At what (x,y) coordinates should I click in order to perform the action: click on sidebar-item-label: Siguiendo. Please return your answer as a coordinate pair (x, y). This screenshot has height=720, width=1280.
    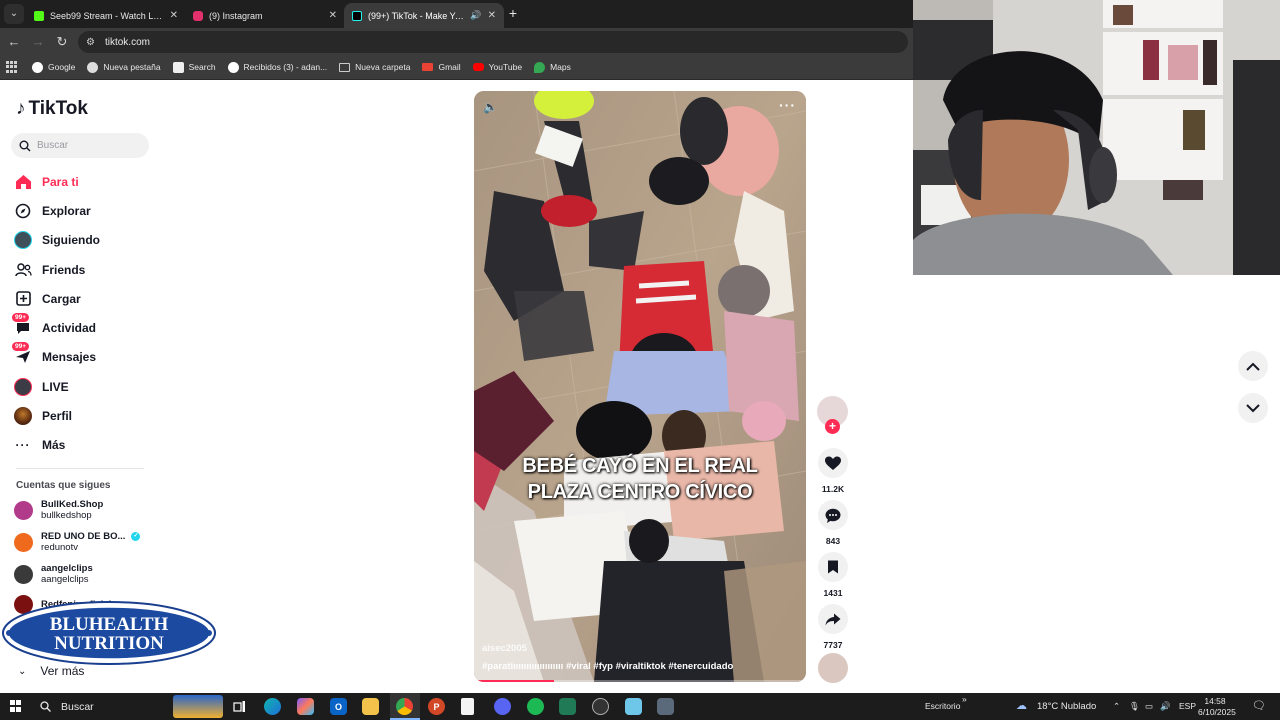
    Looking at the image, I should click on (71, 240).